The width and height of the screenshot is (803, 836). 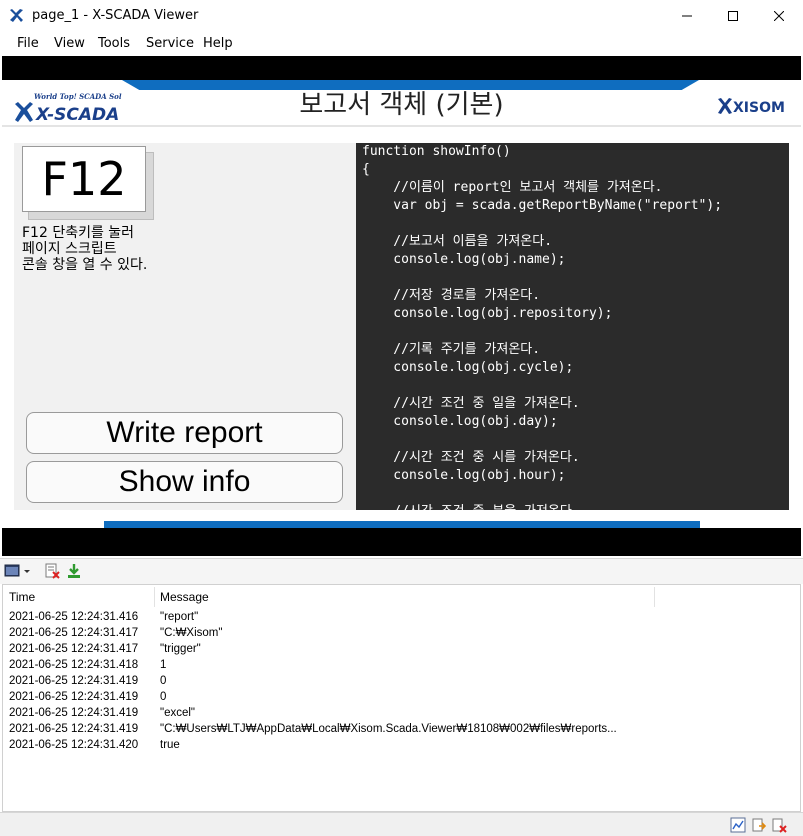 I want to click on row-message: "excel", so click(x=178, y=713).